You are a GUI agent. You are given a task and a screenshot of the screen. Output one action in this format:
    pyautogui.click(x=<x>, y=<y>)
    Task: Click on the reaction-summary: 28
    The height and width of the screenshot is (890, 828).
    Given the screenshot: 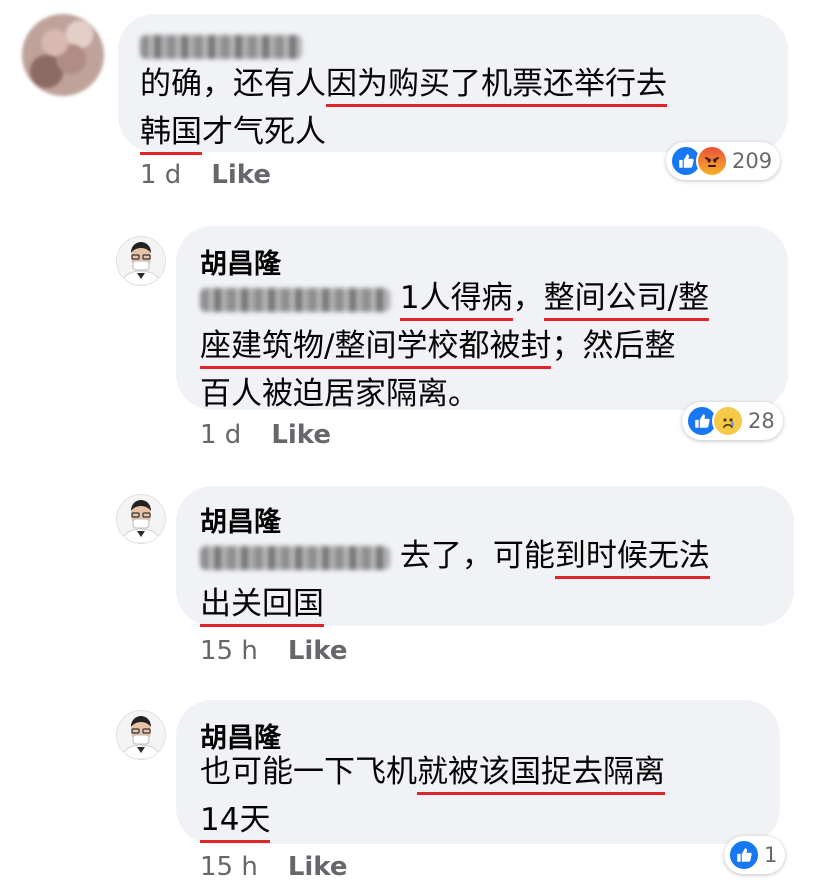 What is the action you would take?
    pyautogui.click(x=732, y=421)
    